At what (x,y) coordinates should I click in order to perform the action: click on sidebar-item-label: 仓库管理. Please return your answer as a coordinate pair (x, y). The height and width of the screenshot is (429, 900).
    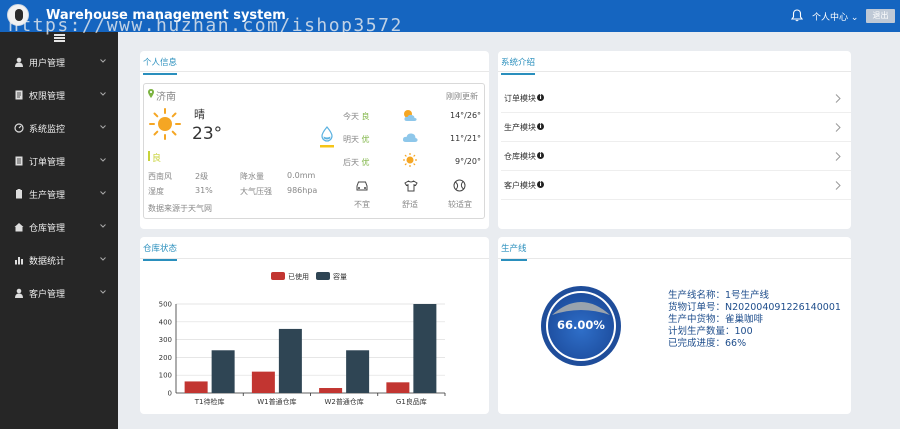
    Looking at the image, I should click on (47, 229).